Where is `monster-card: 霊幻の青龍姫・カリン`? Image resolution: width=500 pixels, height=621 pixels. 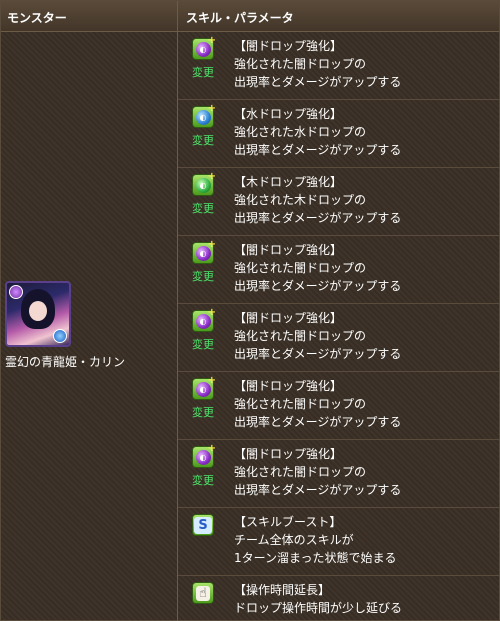 monster-card: 霊幻の青龍姫・カリン is located at coordinates (65, 325).